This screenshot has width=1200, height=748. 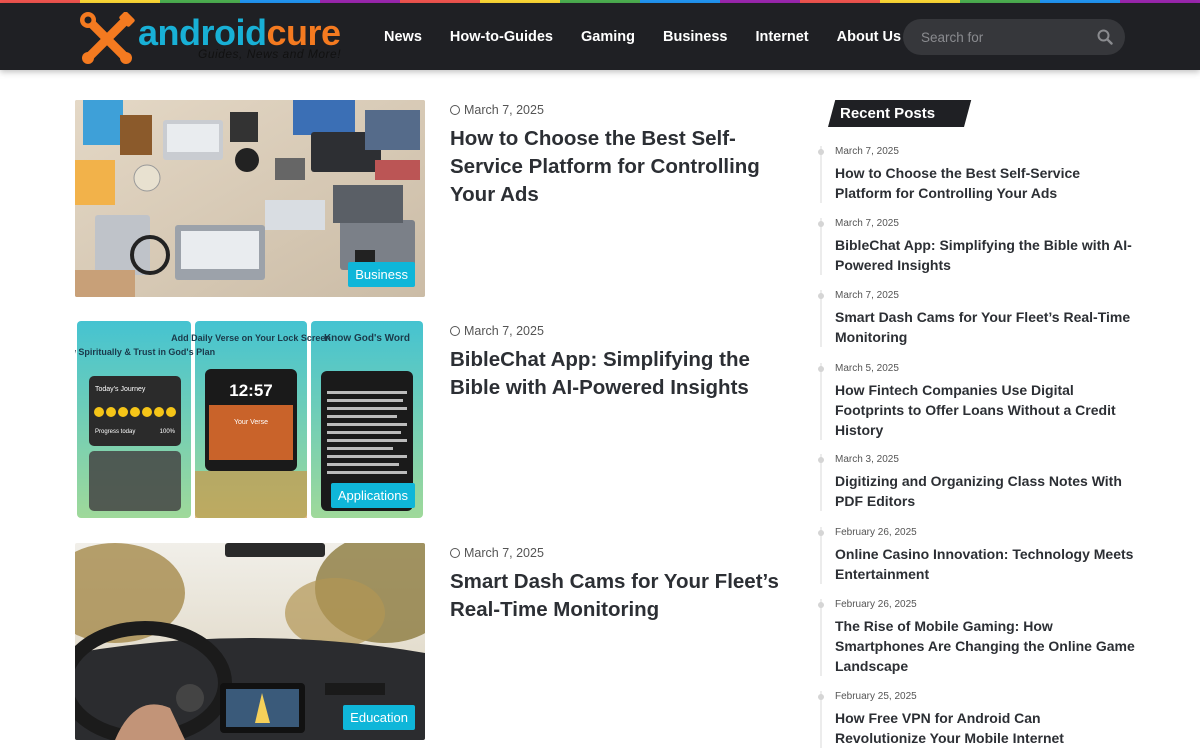 What do you see at coordinates (695, 37) in the screenshot?
I see `nav-business: Business` at bounding box center [695, 37].